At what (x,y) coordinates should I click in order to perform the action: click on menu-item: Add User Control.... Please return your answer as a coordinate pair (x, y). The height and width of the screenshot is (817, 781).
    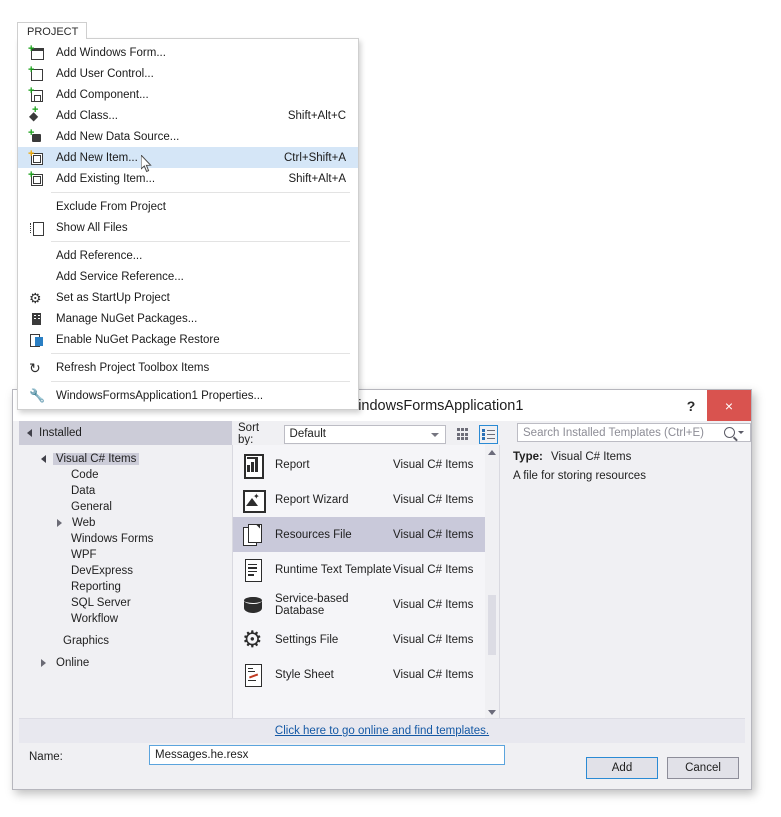
    Looking at the image, I should click on (188, 73).